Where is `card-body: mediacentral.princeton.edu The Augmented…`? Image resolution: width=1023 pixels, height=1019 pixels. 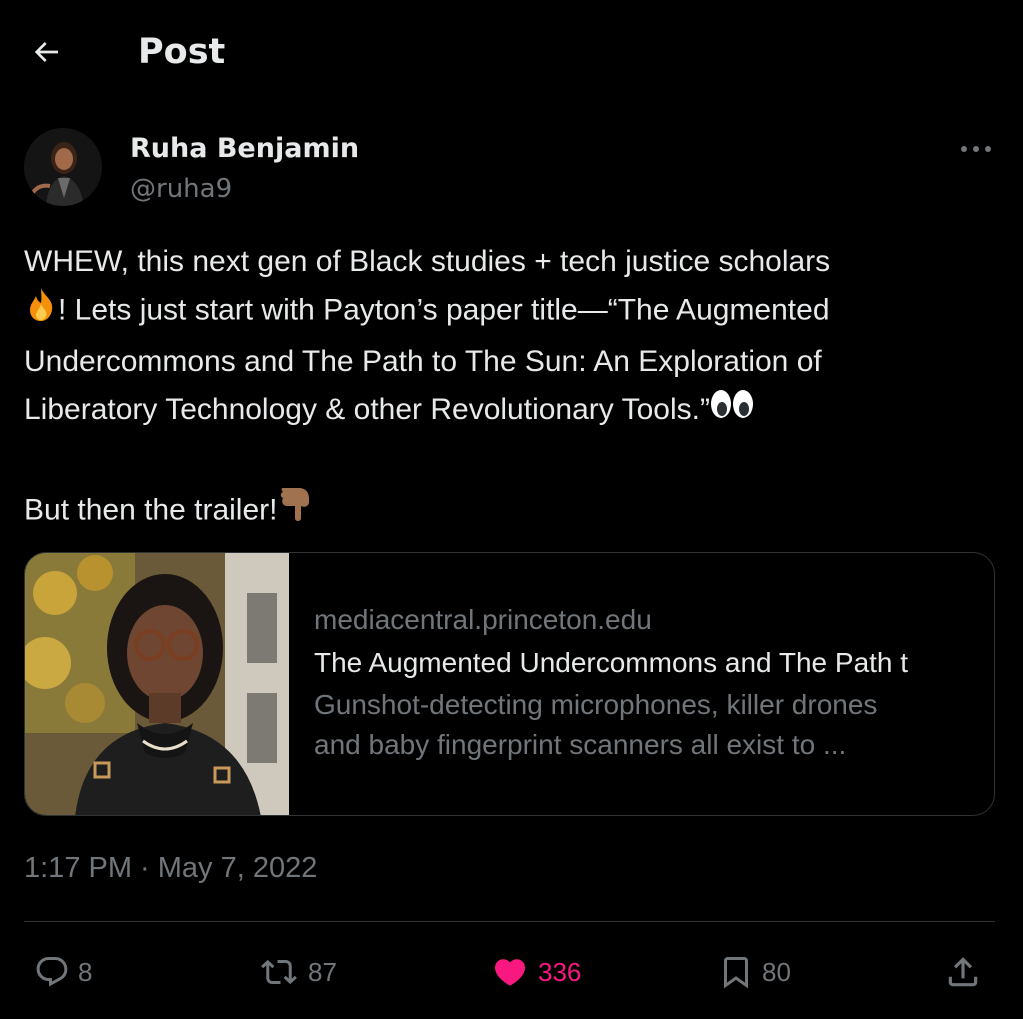 card-body: mediacentral.princeton.edu The Augmented… is located at coordinates (644, 682).